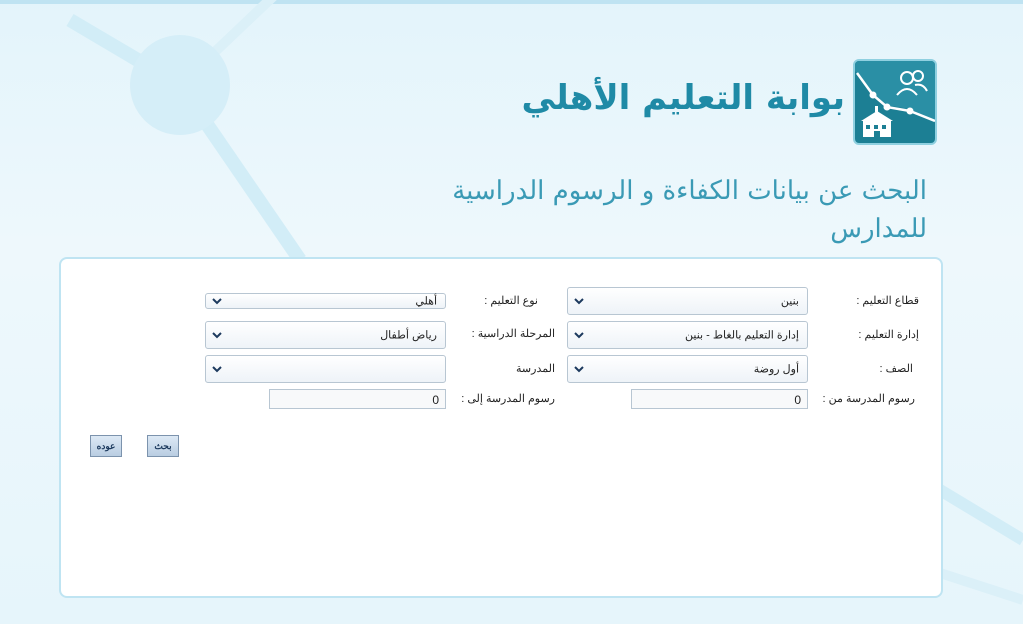  Describe the element at coordinates (535, 369) in the screenshot. I see `school-label: المدرسة` at that location.